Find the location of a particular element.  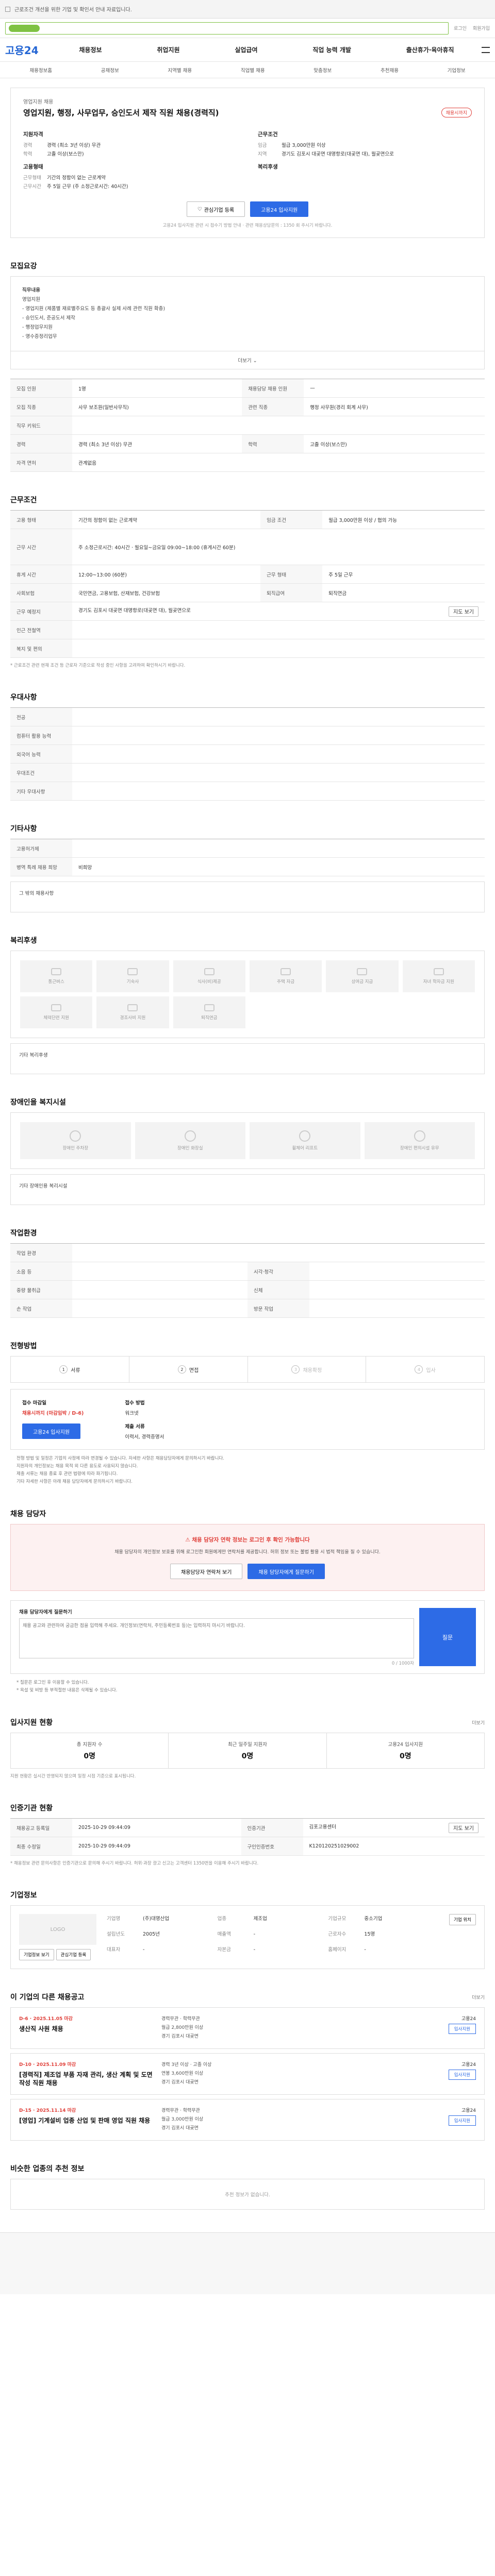

subnav-job: 직업별 채용 is located at coordinates (253, 70).